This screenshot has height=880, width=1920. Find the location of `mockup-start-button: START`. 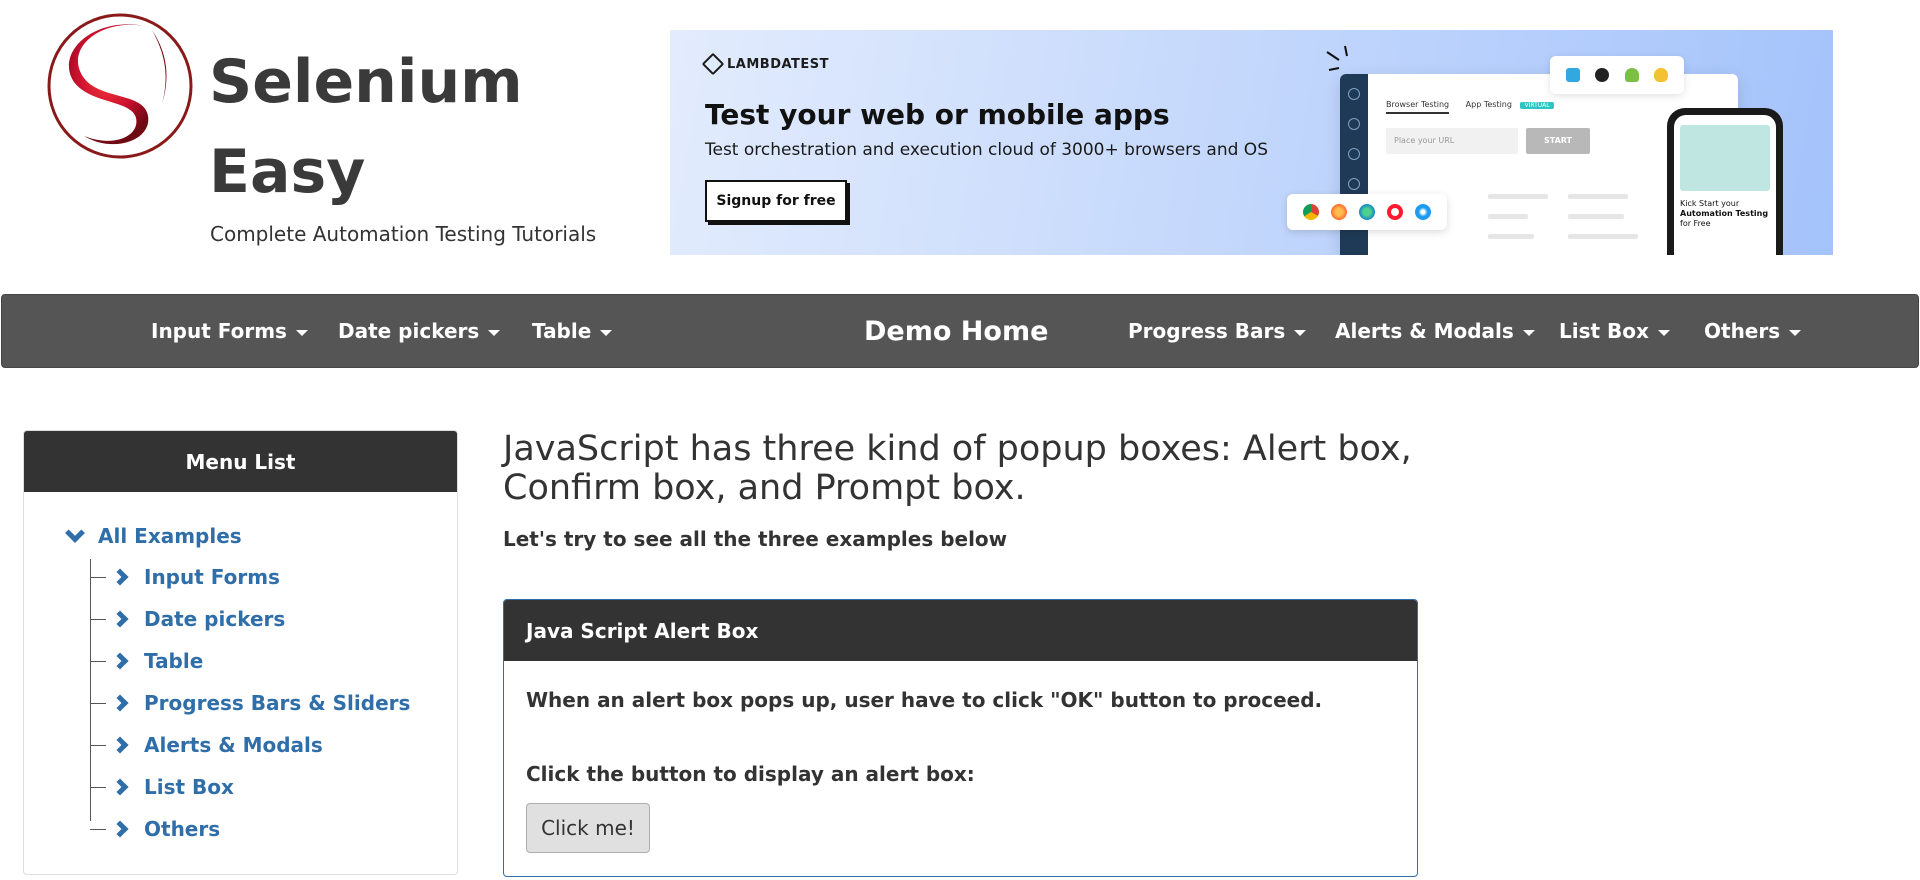

mockup-start-button: START is located at coordinates (1558, 141).